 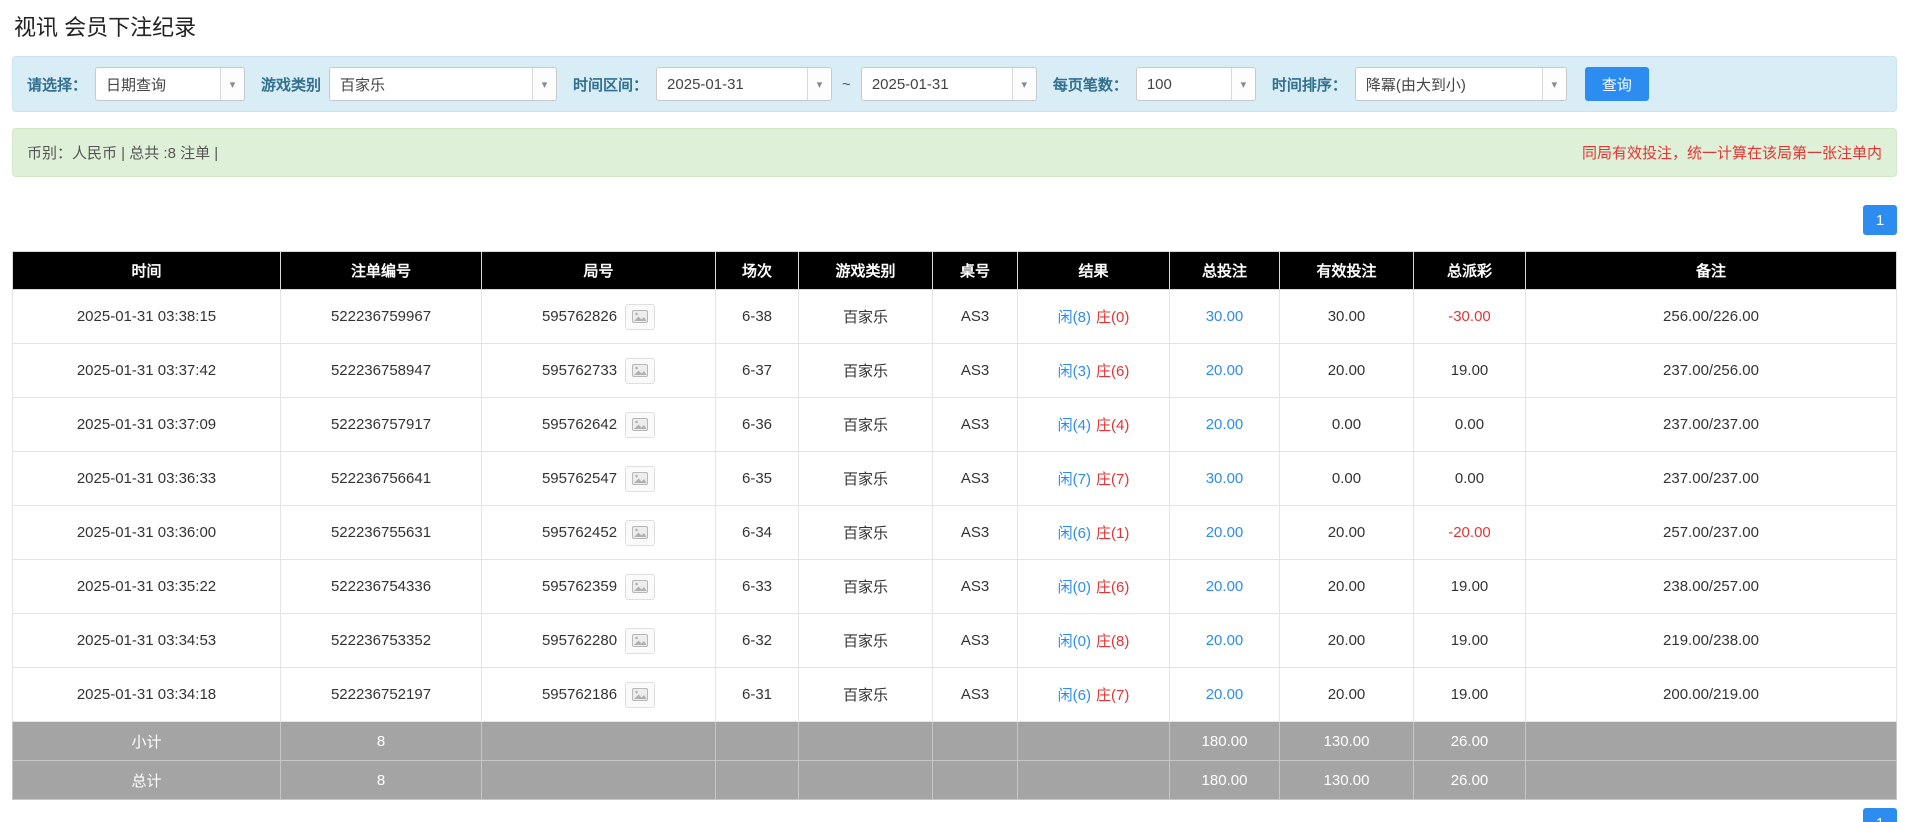 What do you see at coordinates (954, 780) in the screenshot?
I see `total-row: 总计 8 180.00 130.00 26.00` at bounding box center [954, 780].